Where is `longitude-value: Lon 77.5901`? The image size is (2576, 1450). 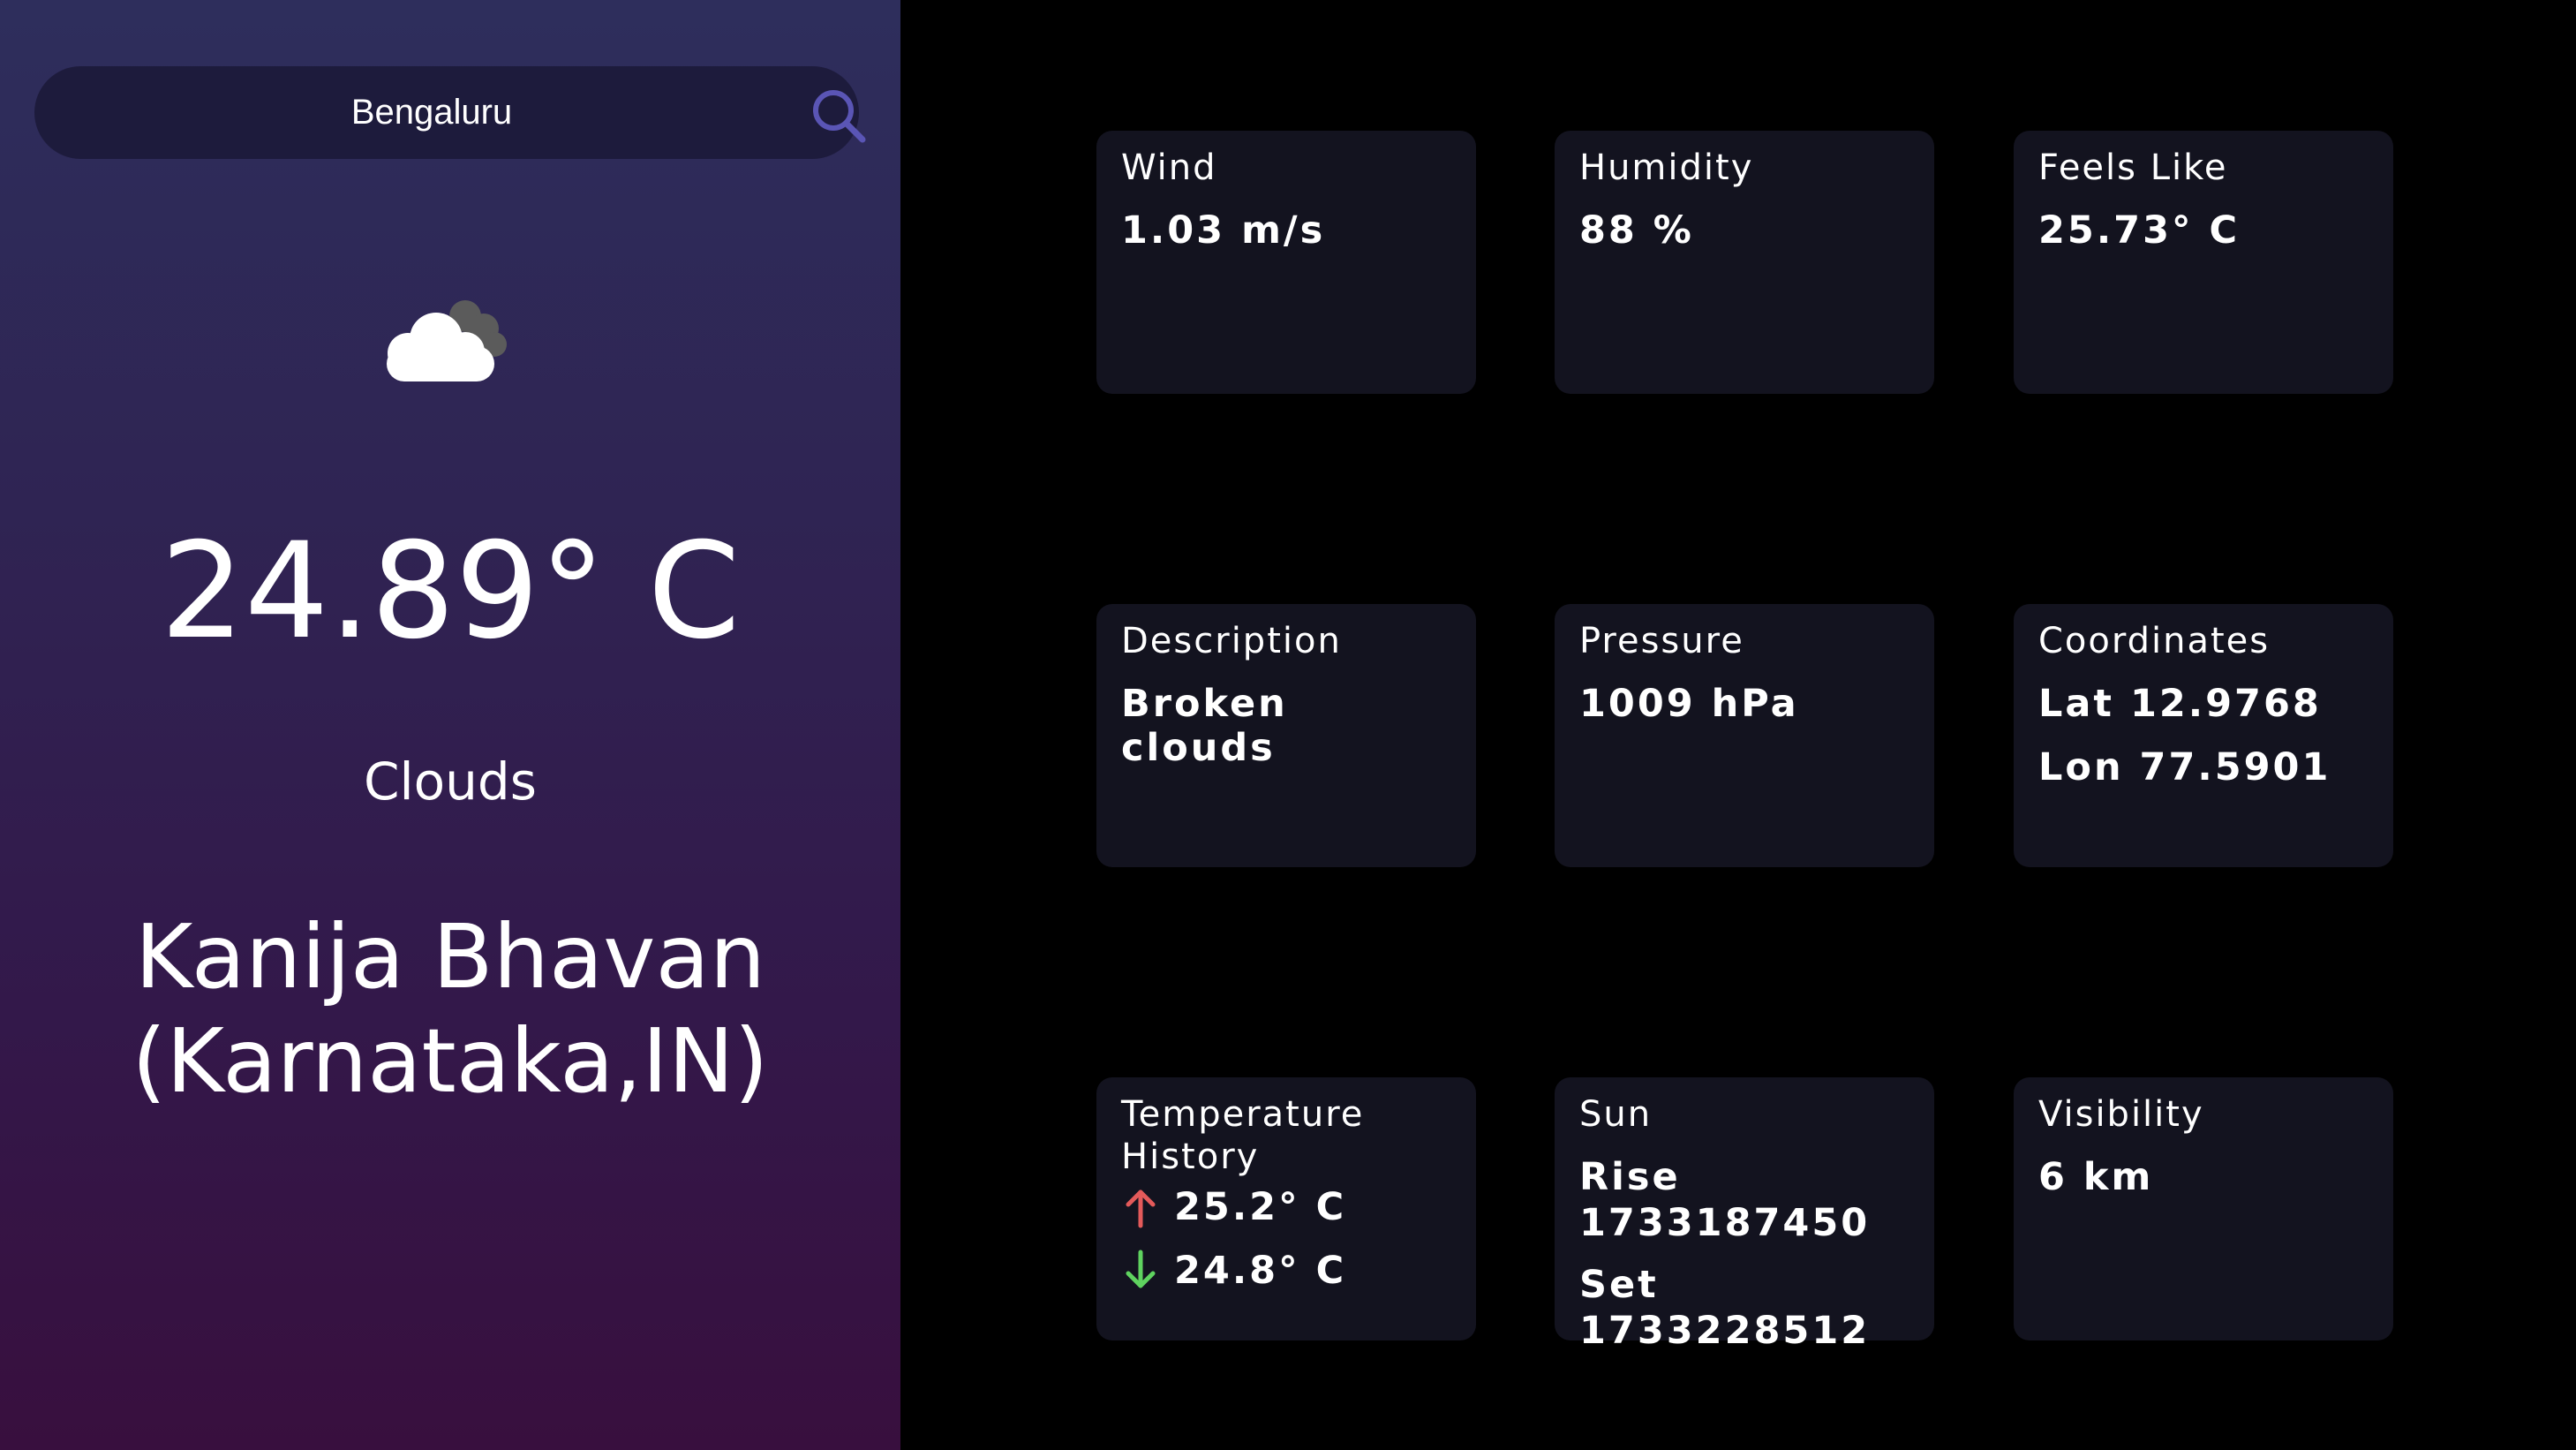
longitude-value: Lon 77.5901 is located at coordinates (2184, 767).